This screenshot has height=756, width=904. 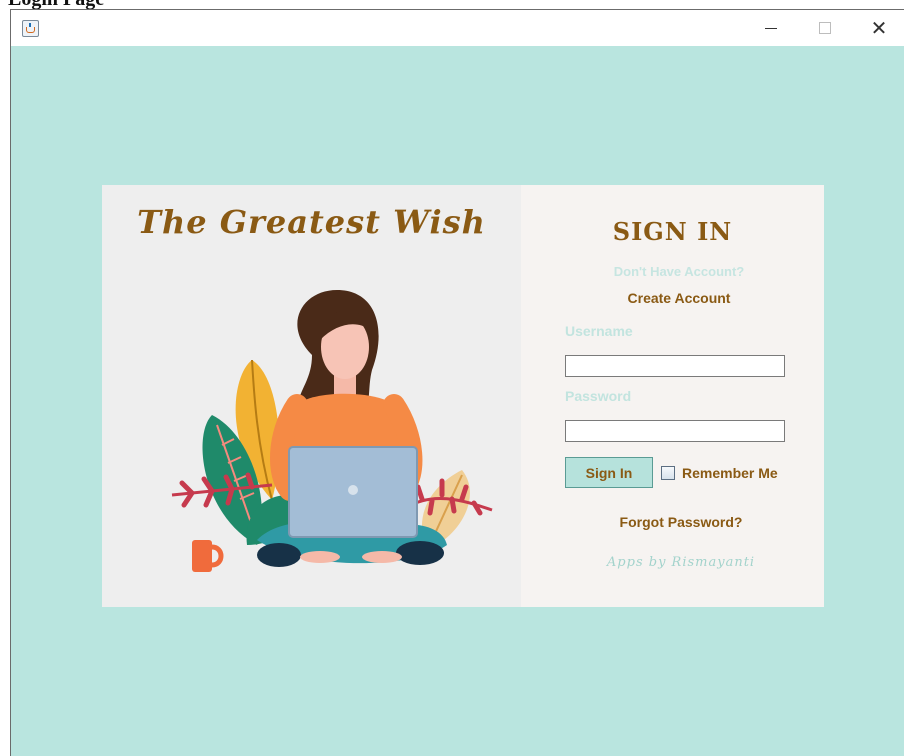 I want to click on close-icon: ✕, so click(x=879, y=28).